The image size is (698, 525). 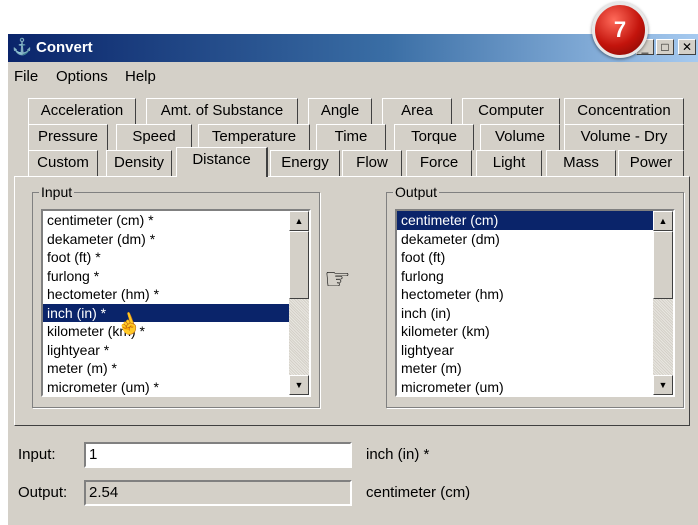 What do you see at coordinates (525, 220) in the screenshot?
I see `output-list-item-selected: centimeter (cm)` at bounding box center [525, 220].